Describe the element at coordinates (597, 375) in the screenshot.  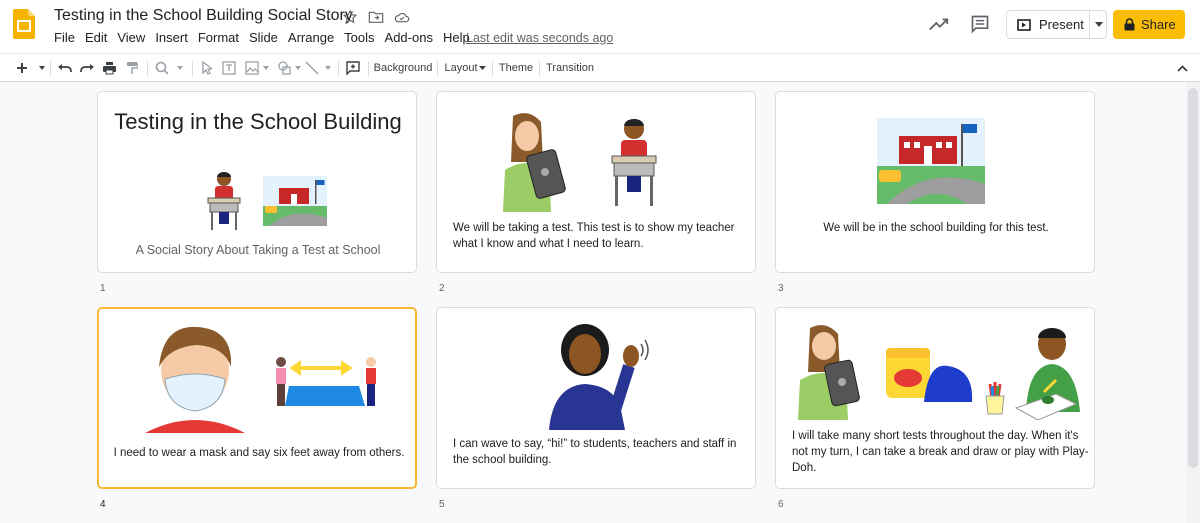
I see `woman-waving-image` at that location.